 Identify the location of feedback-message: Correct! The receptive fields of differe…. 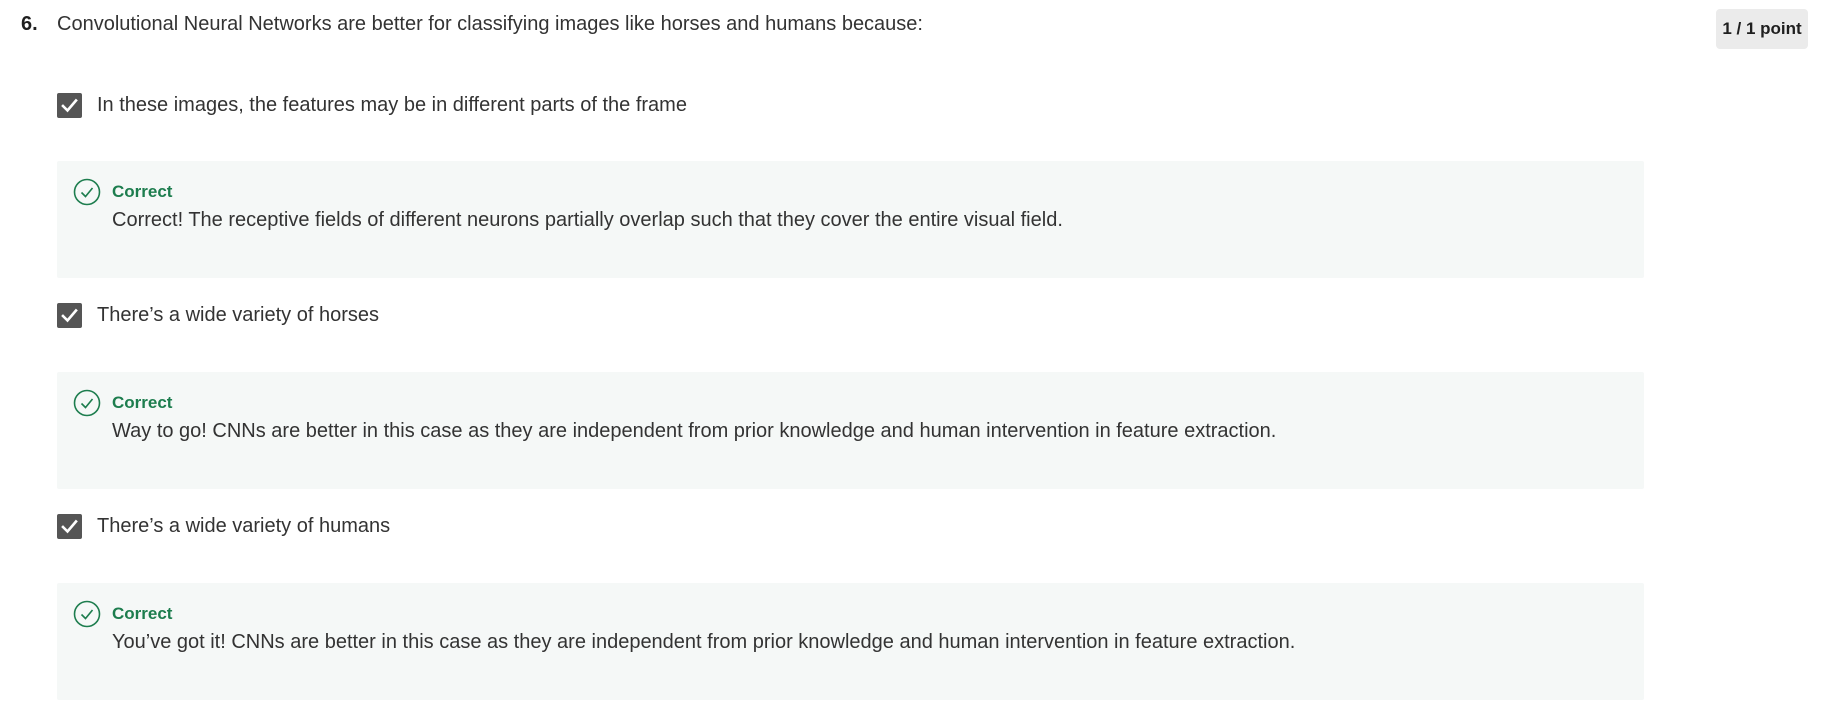
(587, 220).